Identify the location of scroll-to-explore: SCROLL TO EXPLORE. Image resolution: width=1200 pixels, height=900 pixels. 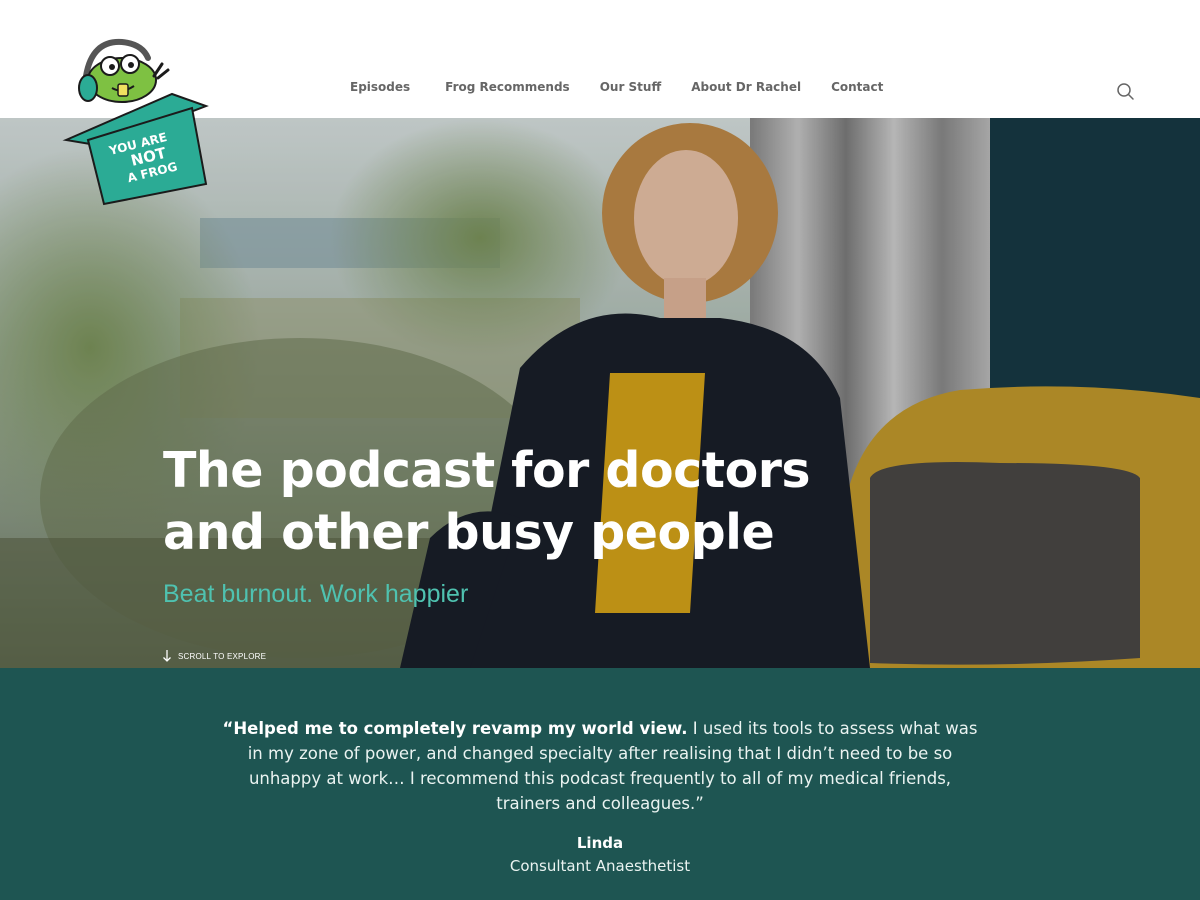
(214, 656).